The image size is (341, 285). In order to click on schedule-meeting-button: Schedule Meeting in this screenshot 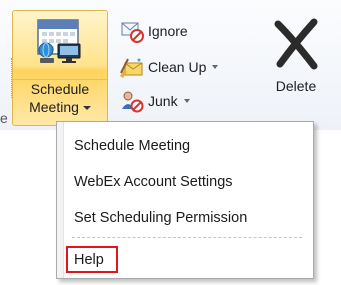, I will do `click(60, 68)`.